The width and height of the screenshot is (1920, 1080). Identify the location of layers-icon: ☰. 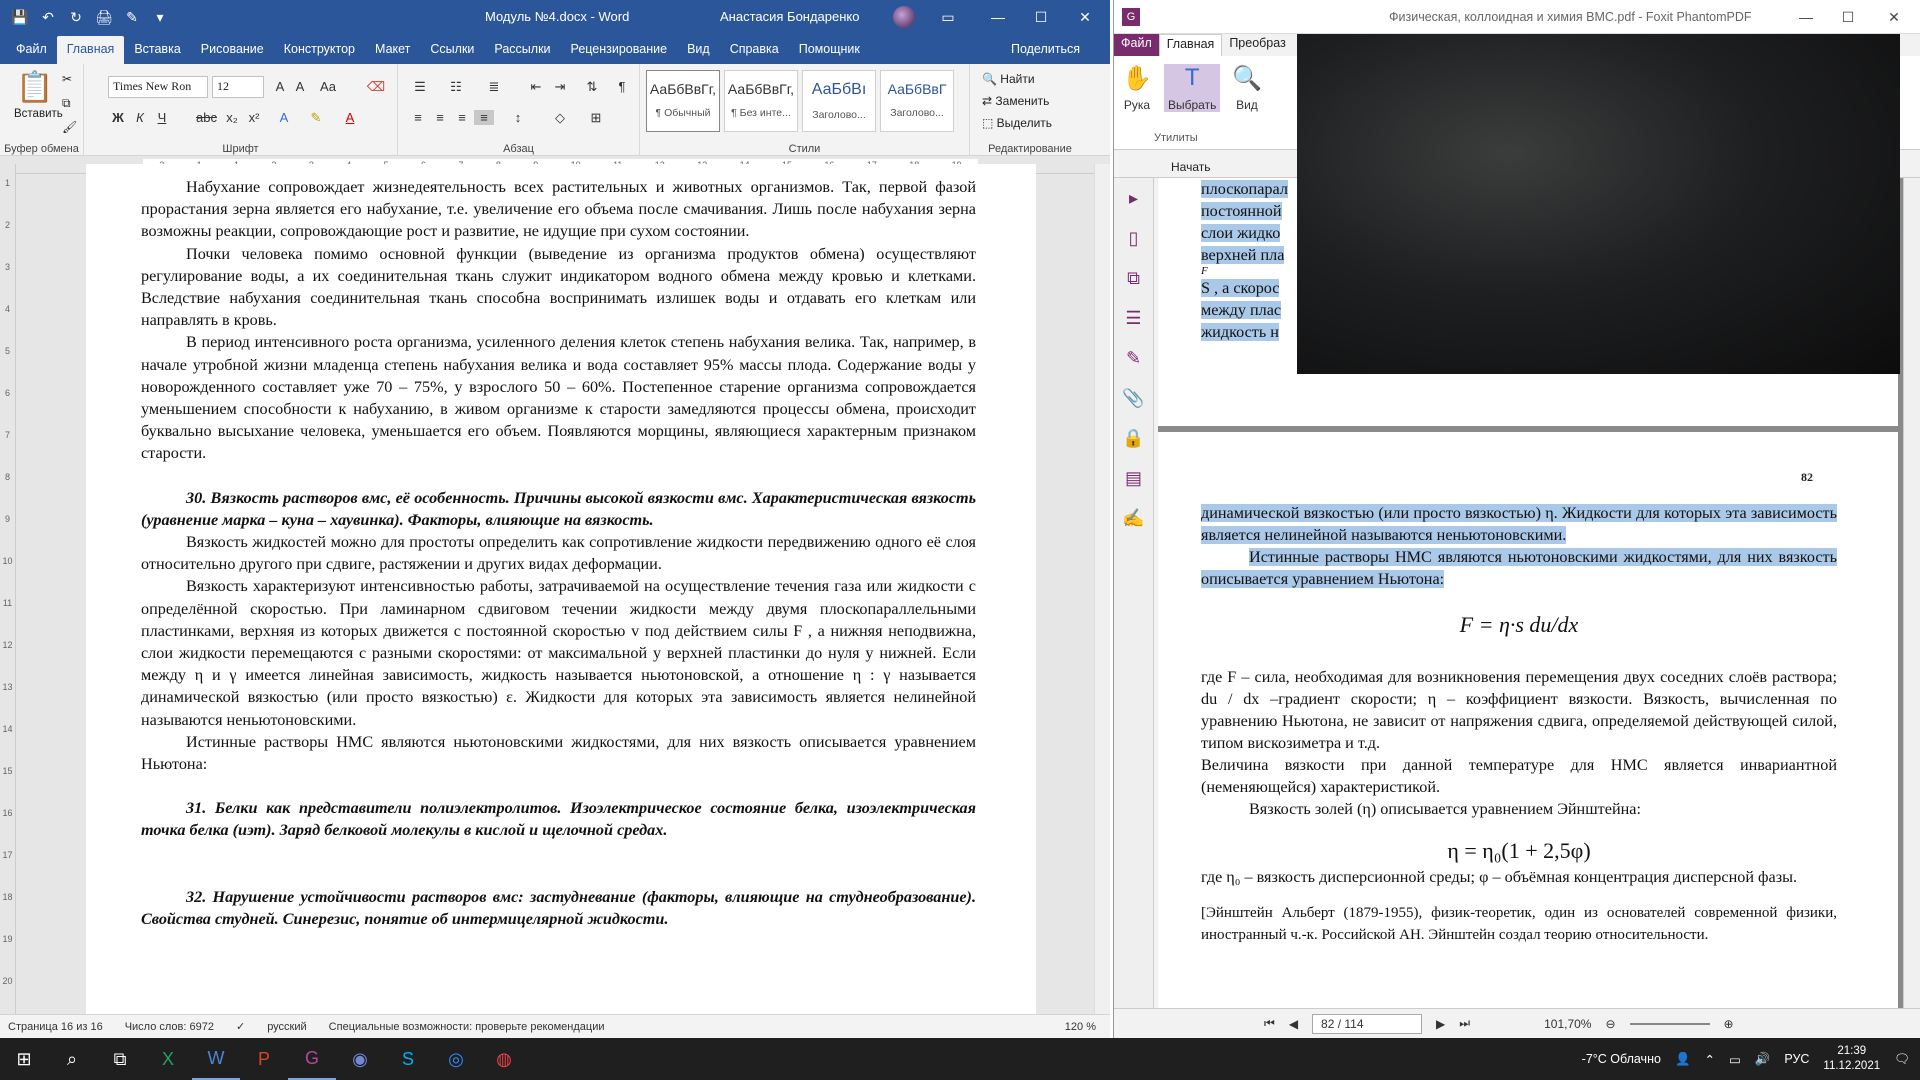
(1133, 318).